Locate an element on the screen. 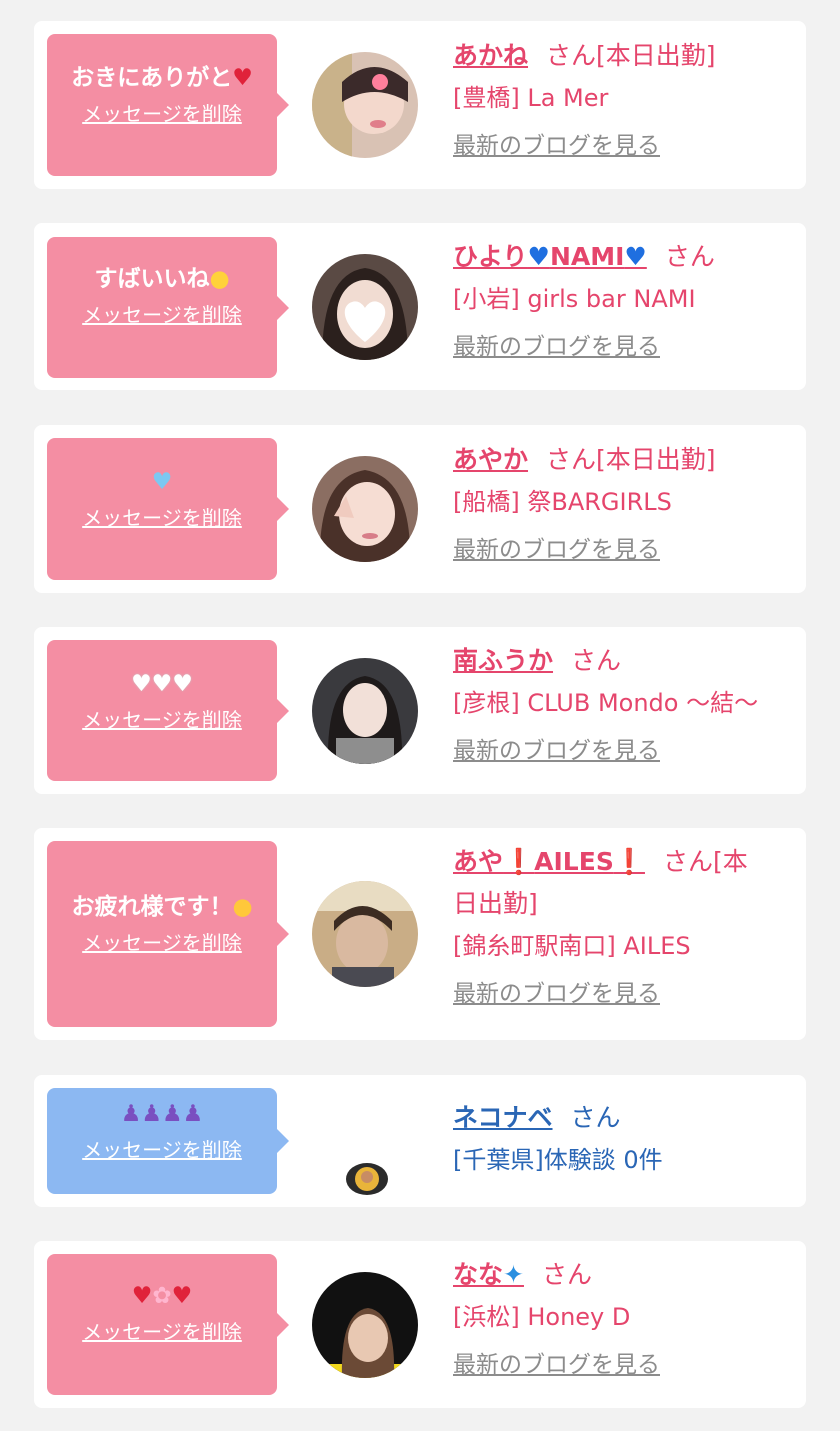 The image size is (840, 1431). status-label-continued: 日出勤] is located at coordinates (495, 903).